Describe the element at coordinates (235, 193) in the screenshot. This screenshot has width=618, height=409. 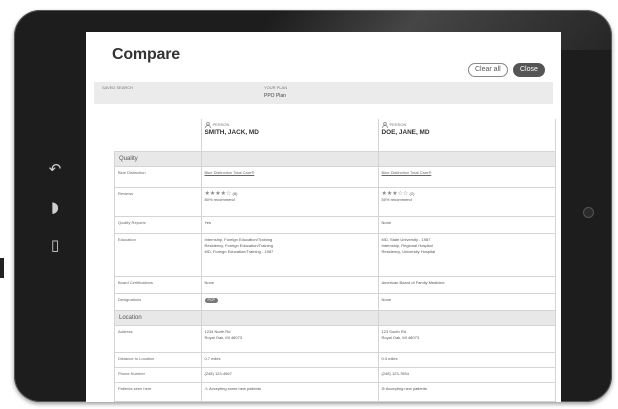
I see `review-count: (8)` at that location.